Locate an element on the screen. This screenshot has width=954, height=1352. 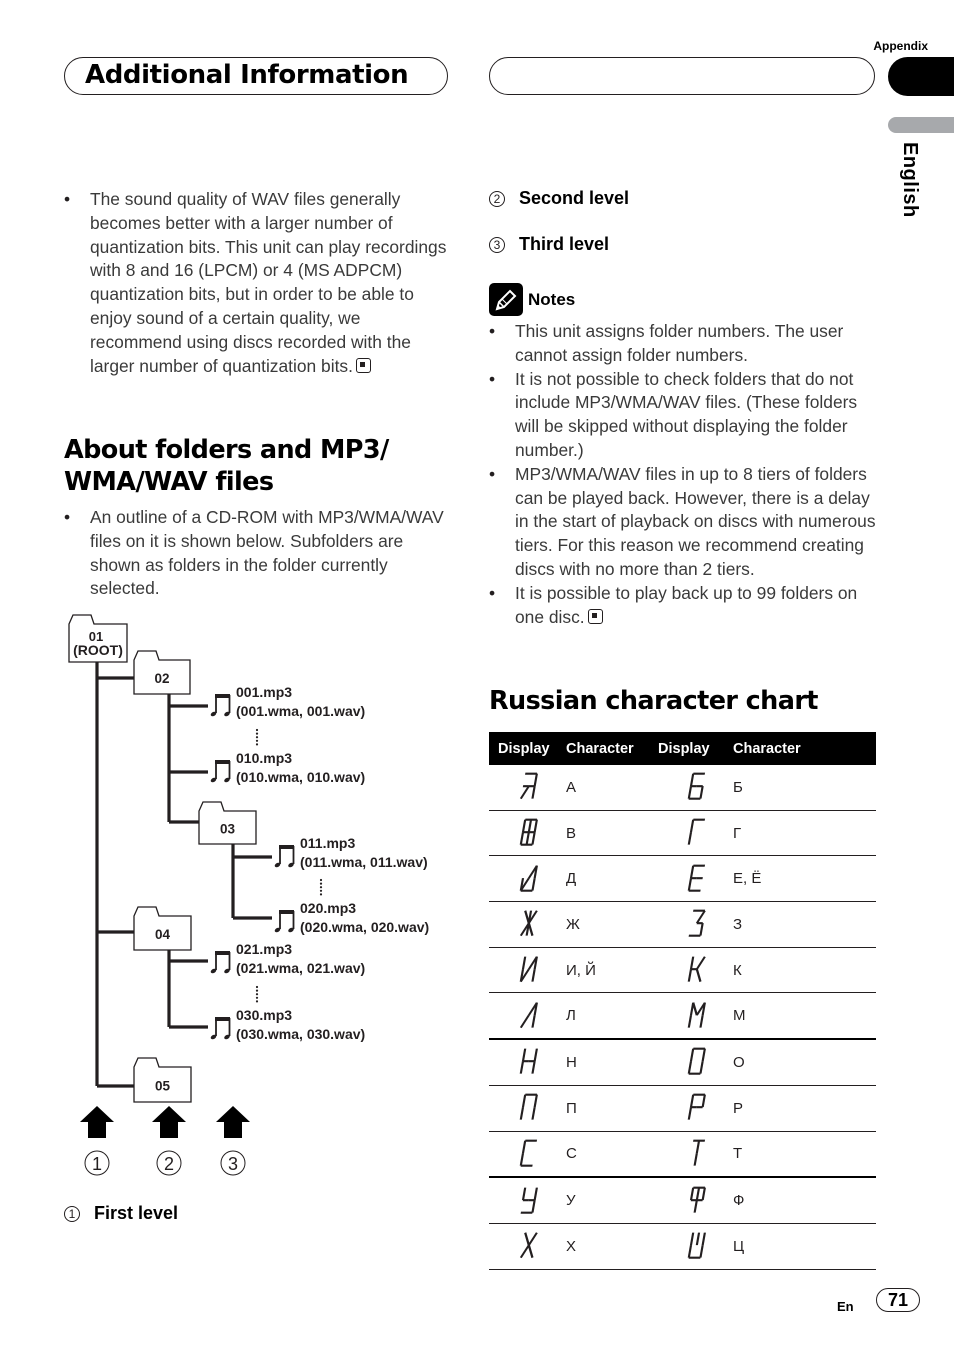
table-row: Д Е, Ё is located at coordinates (682, 879).